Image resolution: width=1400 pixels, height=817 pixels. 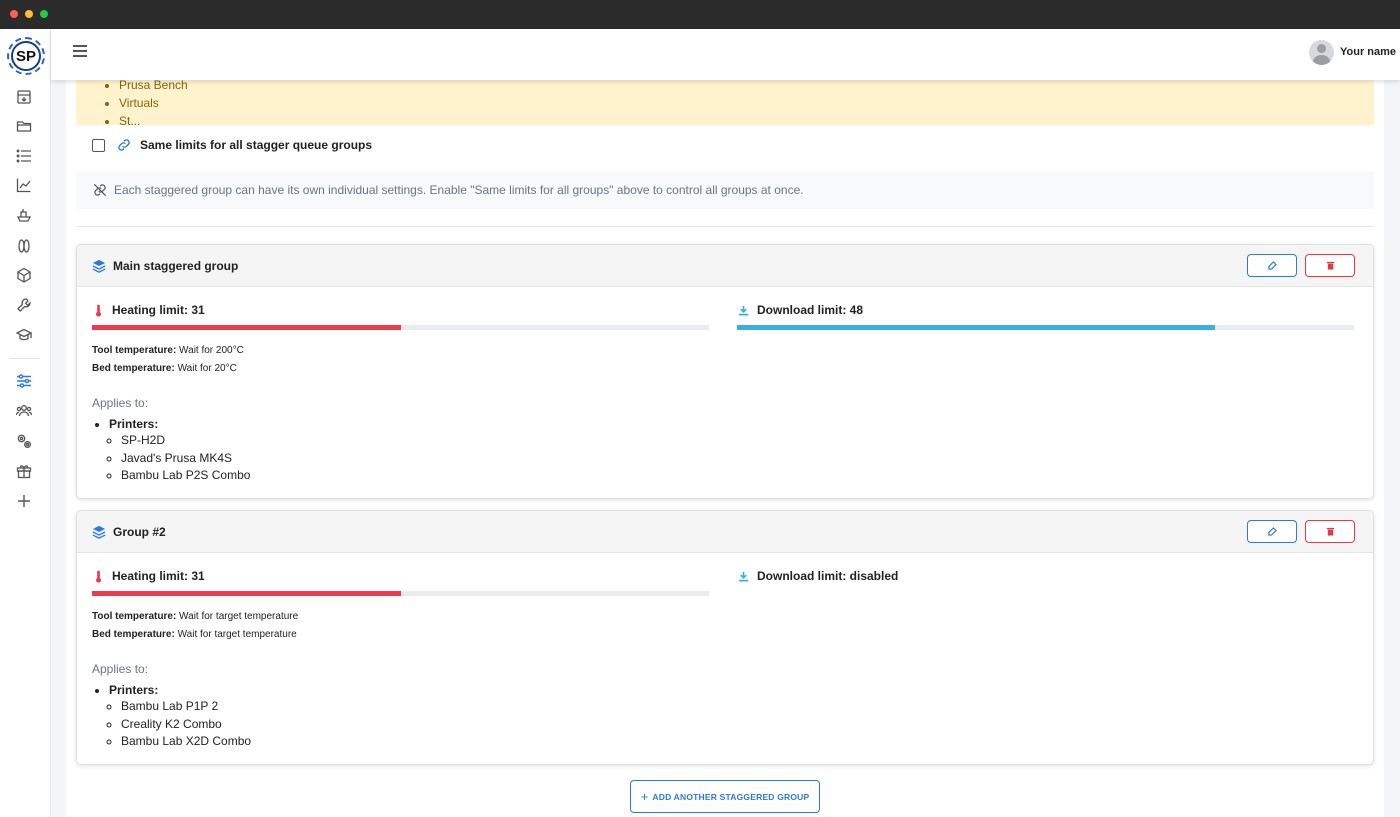 I want to click on sidebar-item-integrations, so click(x=24, y=441).